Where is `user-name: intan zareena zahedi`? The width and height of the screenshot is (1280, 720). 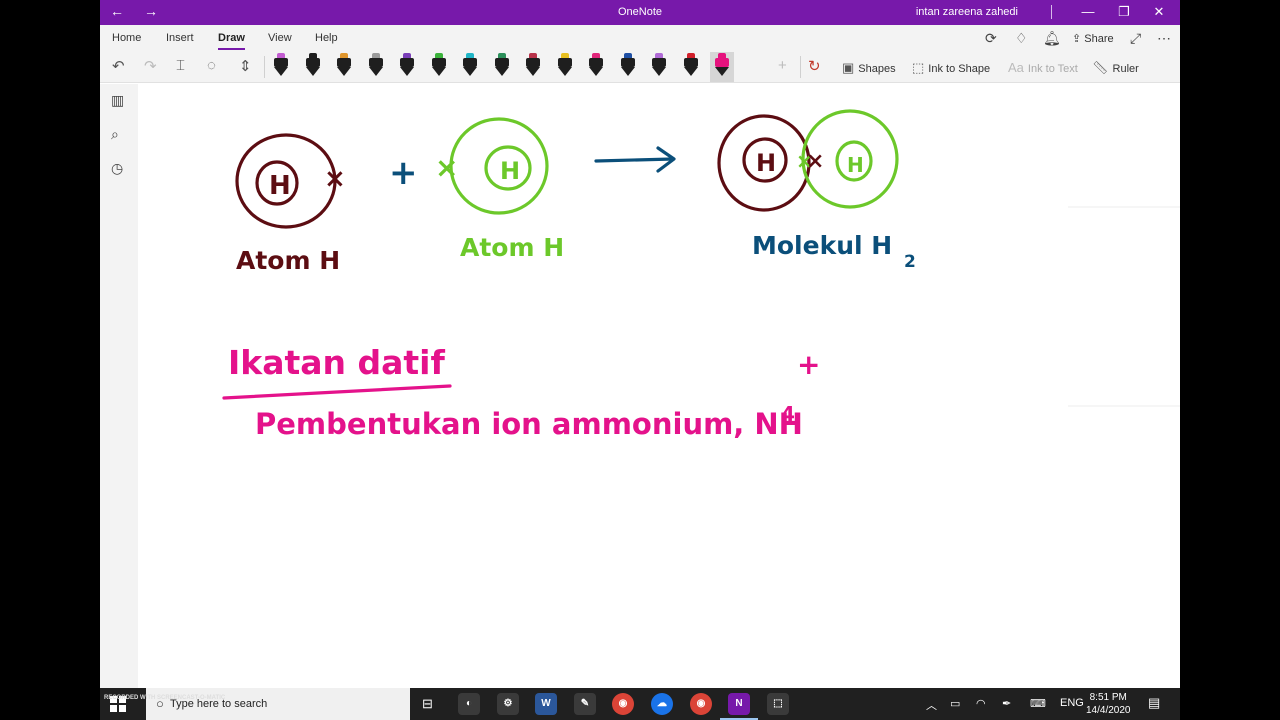 user-name: intan zareena zahedi is located at coordinates (967, 12).